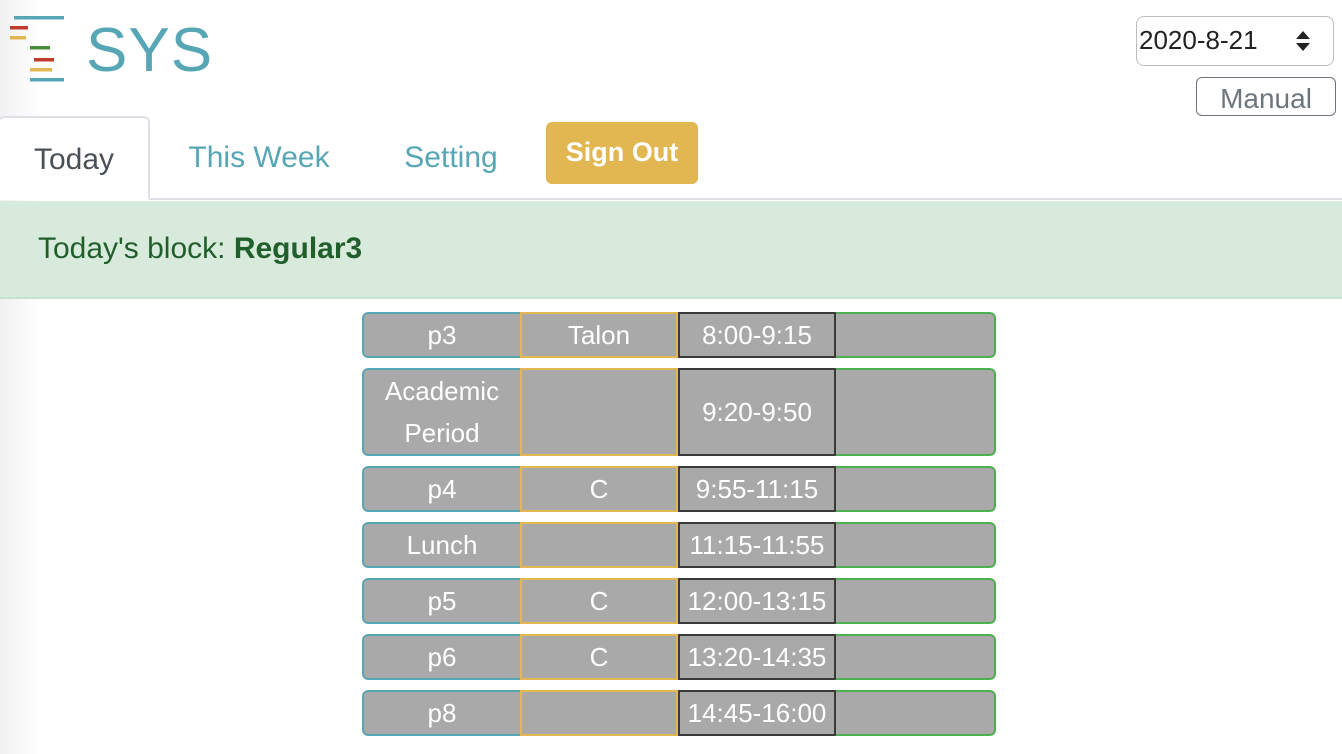 Image resolution: width=1342 pixels, height=754 pixels. I want to click on time-cell: 13:20-14:35, so click(757, 657).